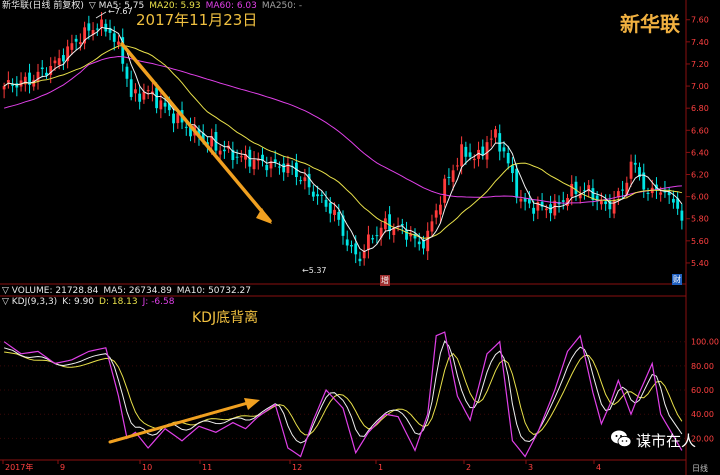 The width and height of the screenshot is (720, 475). I want to click on price-tick-label: 5.60, so click(700, 241).